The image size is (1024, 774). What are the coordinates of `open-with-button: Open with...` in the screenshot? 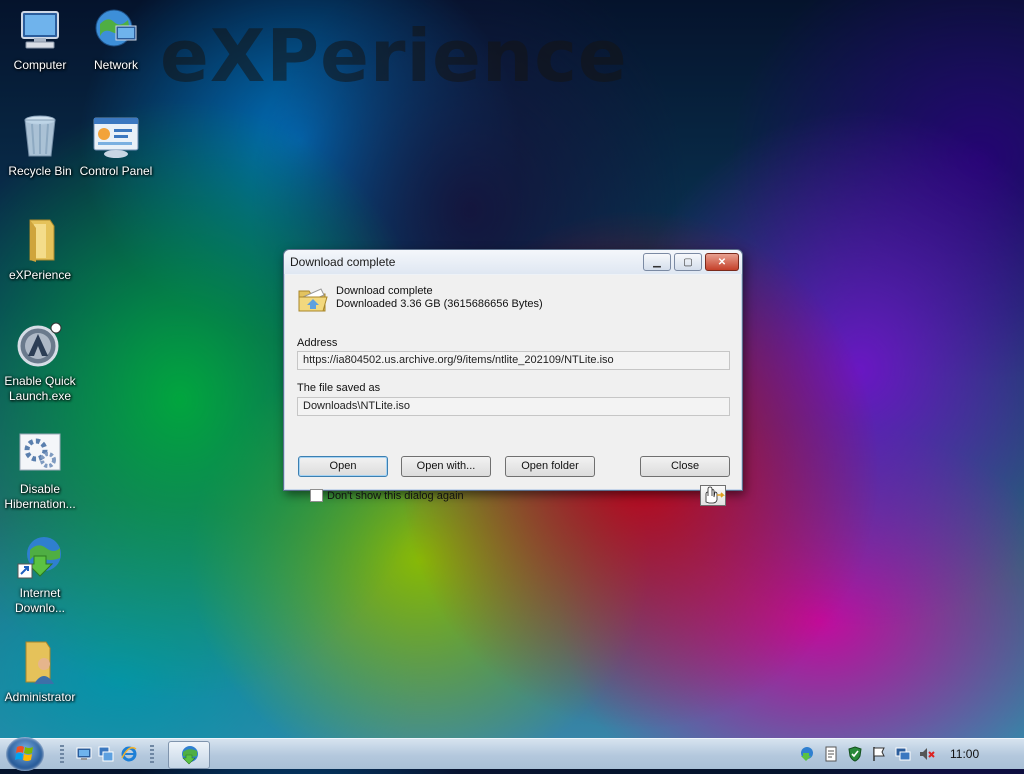 It's located at (446, 466).